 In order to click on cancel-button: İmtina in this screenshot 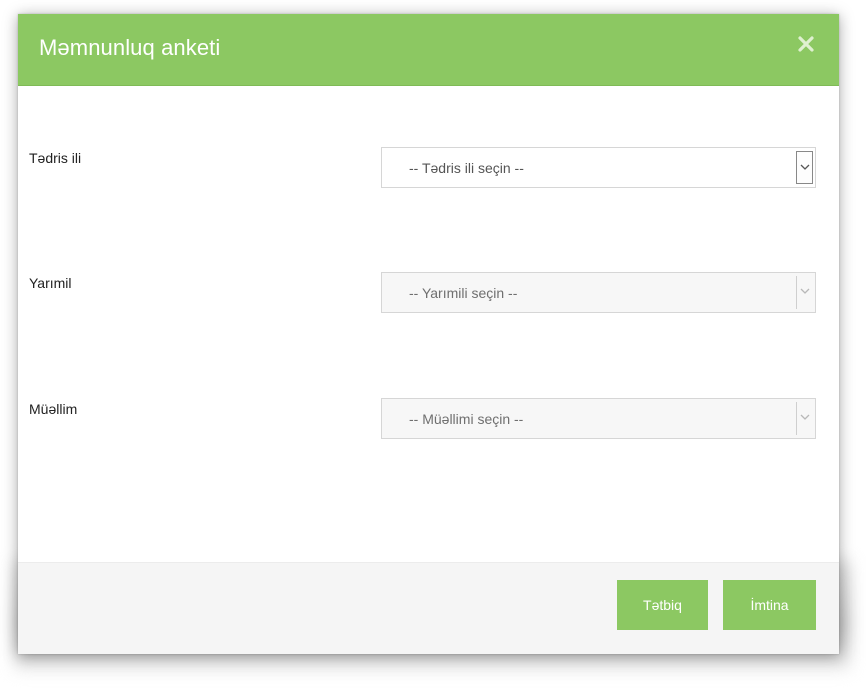, I will do `click(769, 605)`.